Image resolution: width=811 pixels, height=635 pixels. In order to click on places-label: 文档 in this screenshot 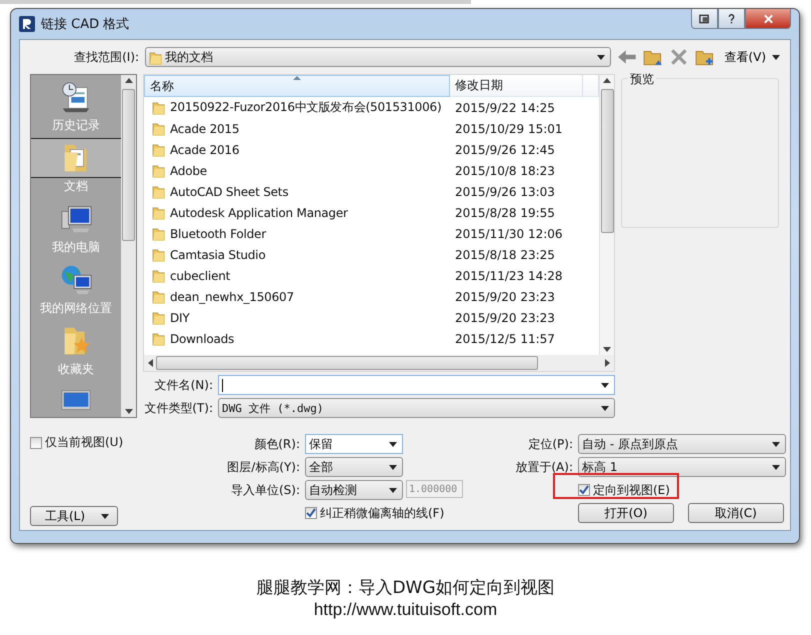, I will do `click(76, 186)`.